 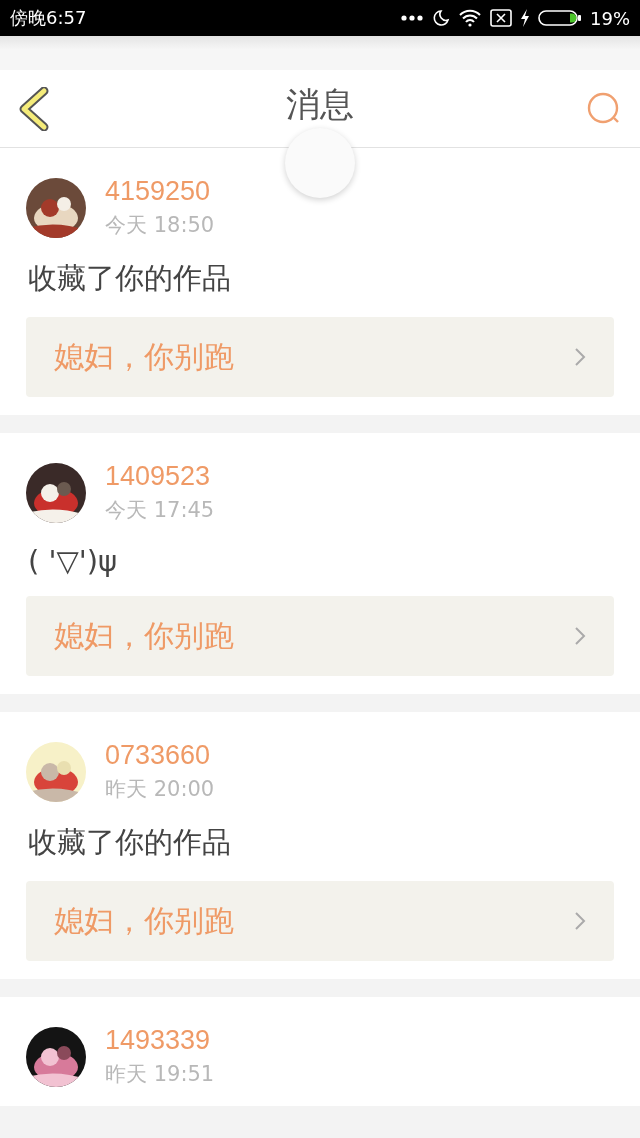 I want to click on sim-card-icon, so click(x=501, y=18).